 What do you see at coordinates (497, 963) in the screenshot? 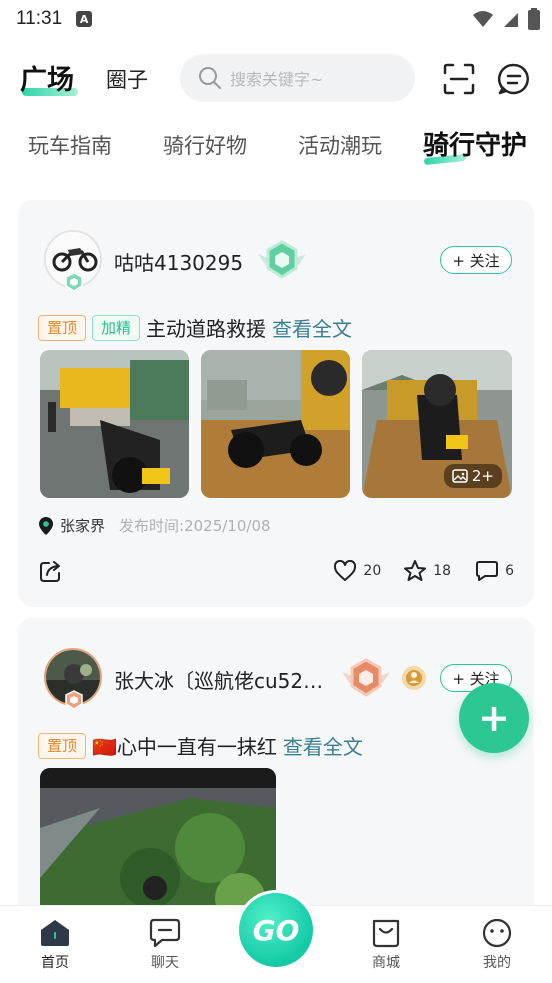
I see `nav-mine-label: 我的` at bounding box center [497, 963].